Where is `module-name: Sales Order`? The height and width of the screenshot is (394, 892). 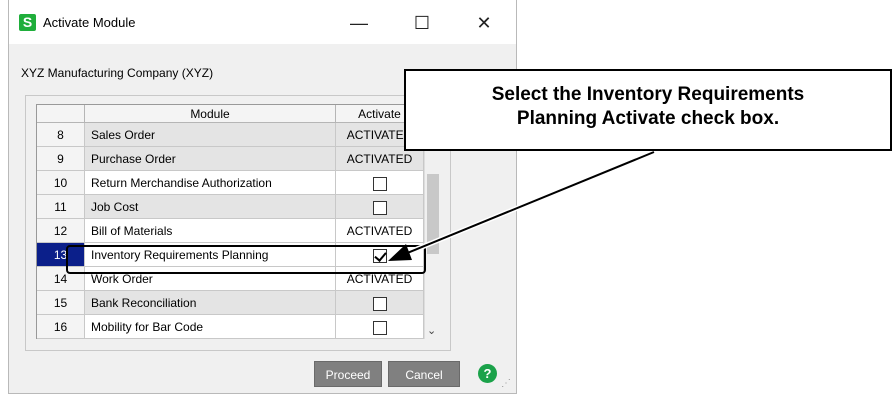 module-name: Sales Order is located at coordinates (210, 135).